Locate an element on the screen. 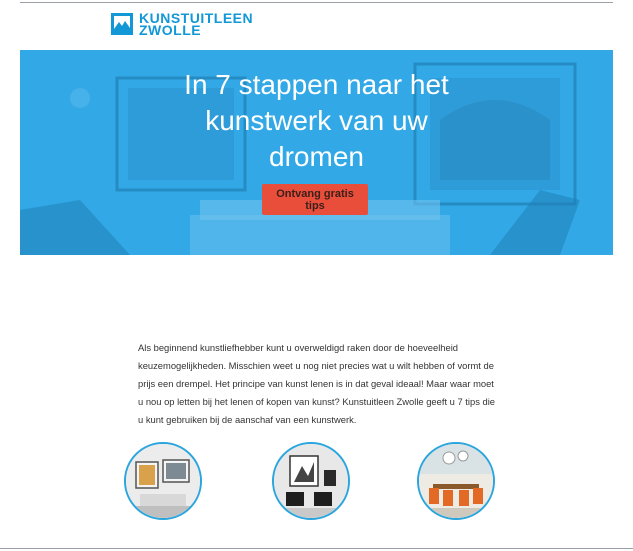 The width and height of the screenshot is (633, 551). thumbnail-dining-room is located at coordinates (456, 481).